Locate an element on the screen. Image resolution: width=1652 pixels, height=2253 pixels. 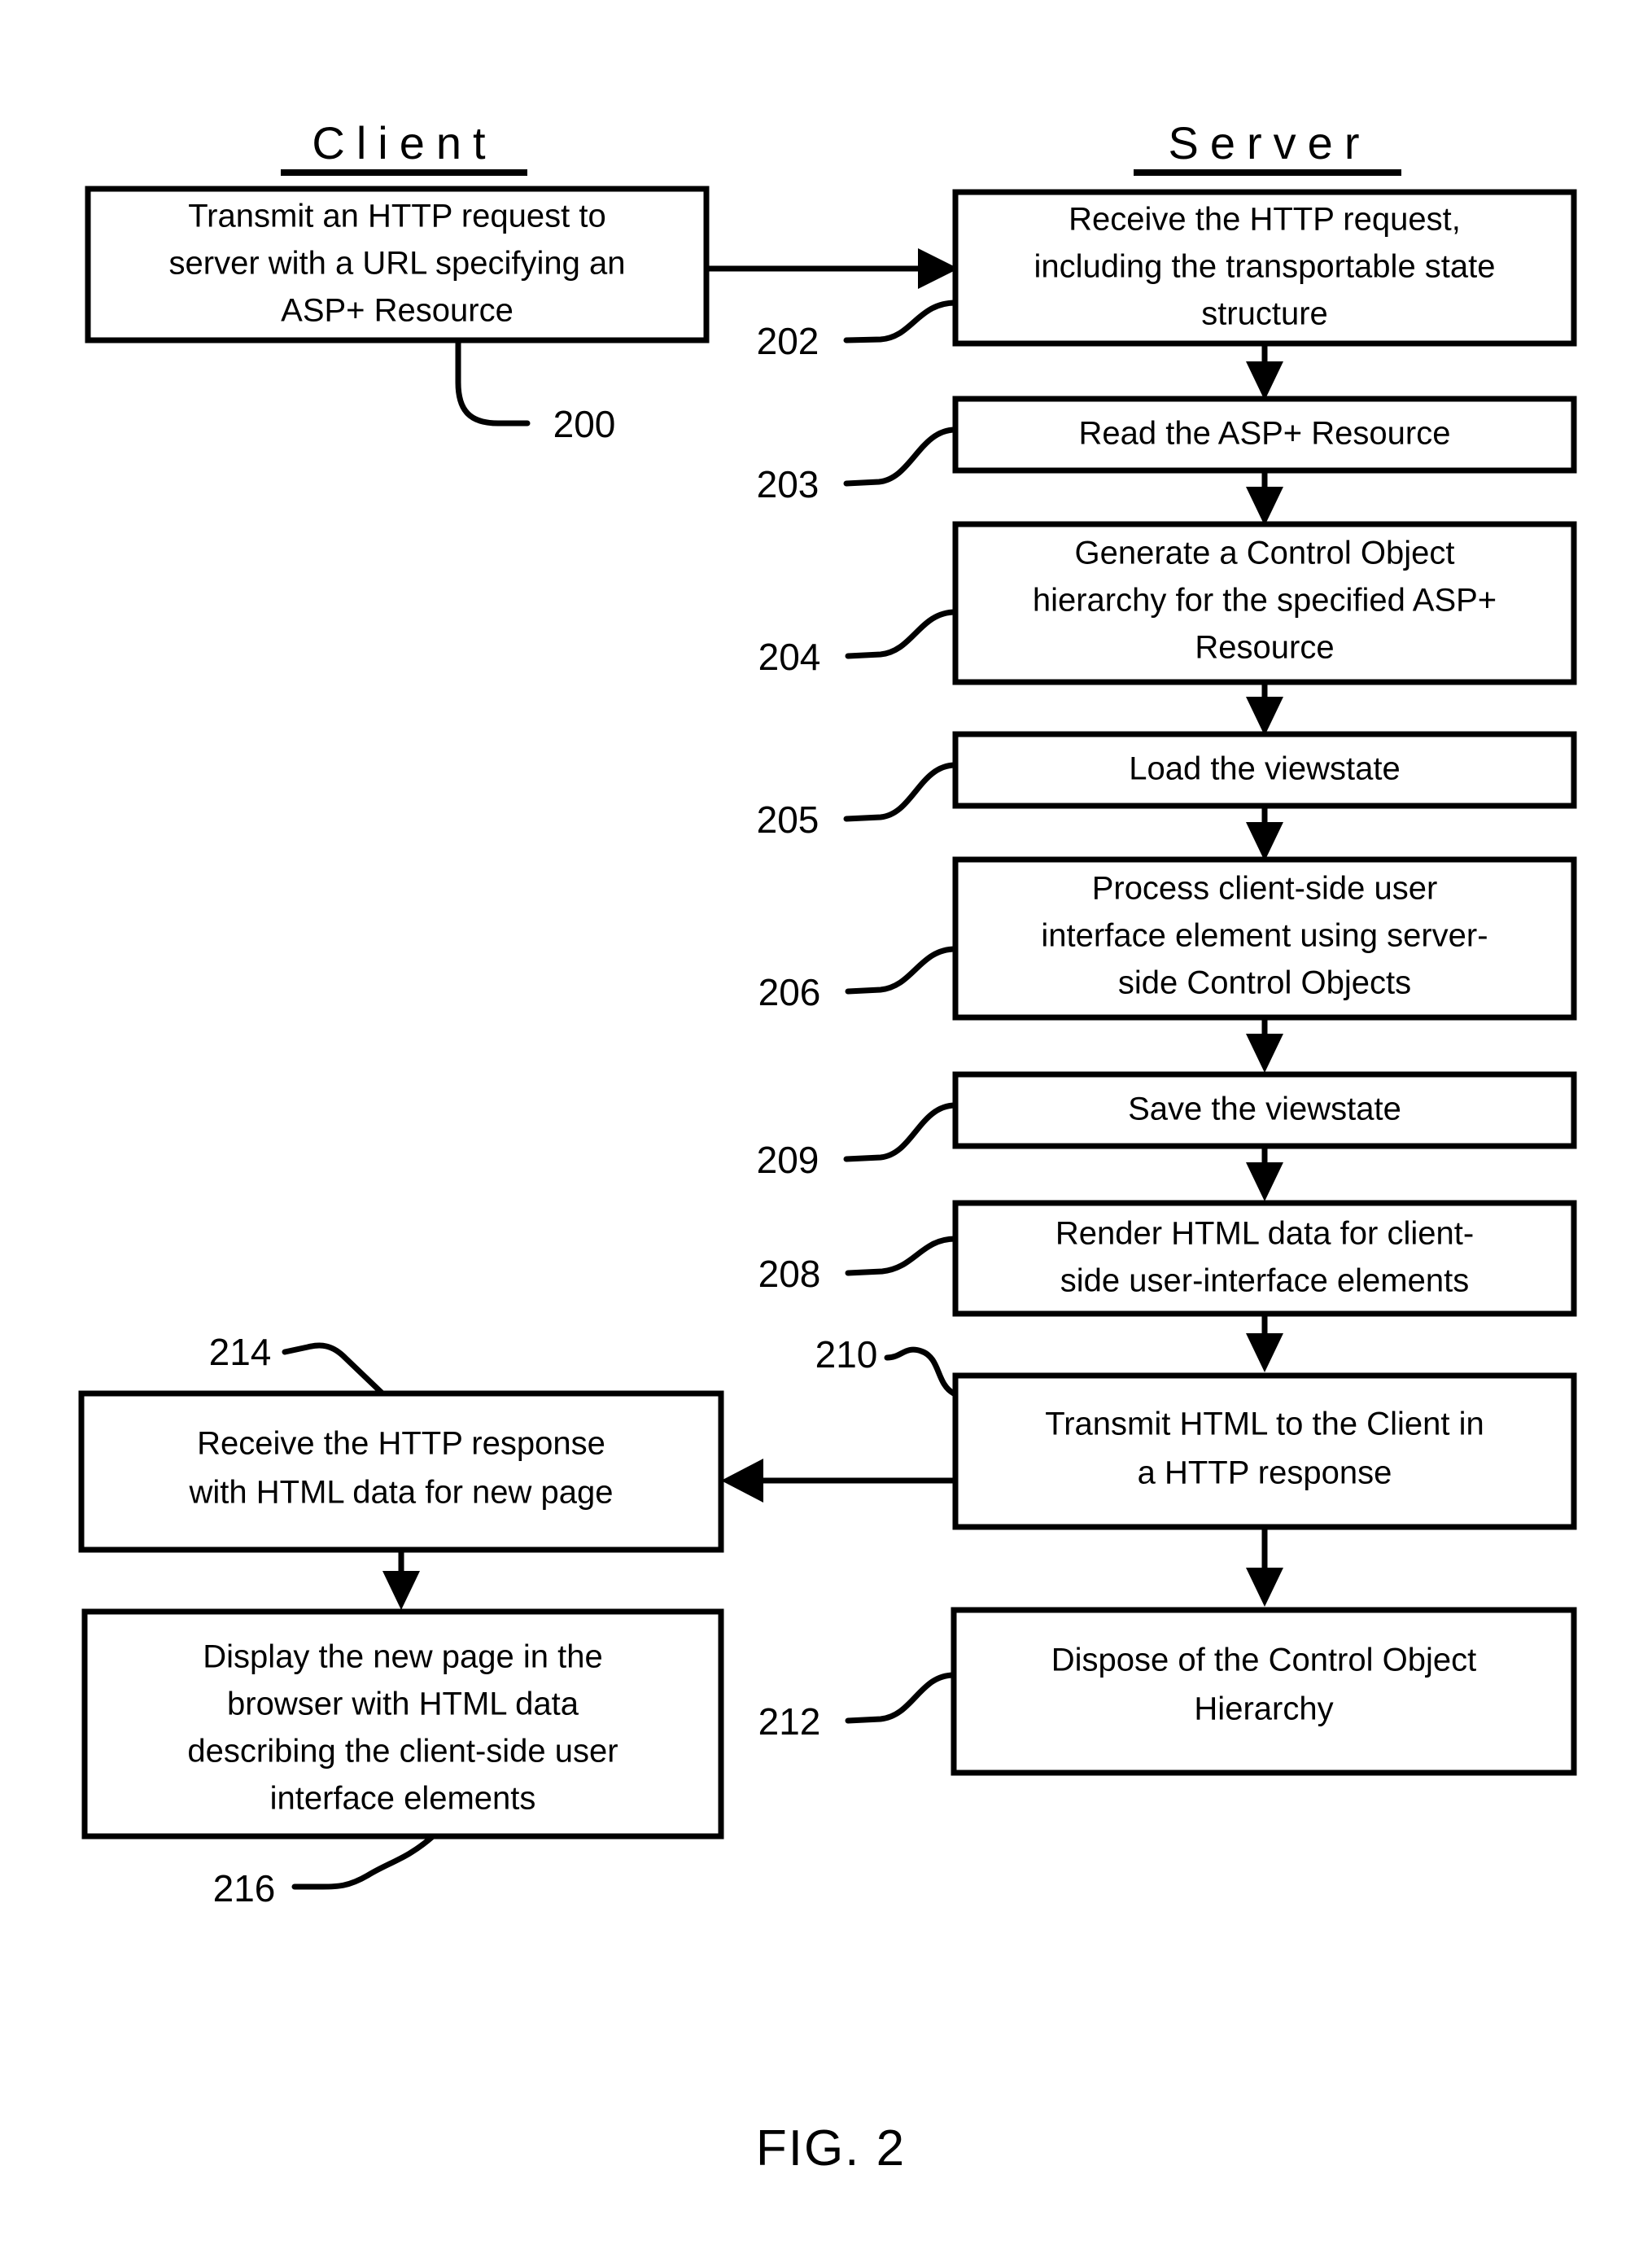
ref-label-212: 212 is located at coordinates (789, 1721).